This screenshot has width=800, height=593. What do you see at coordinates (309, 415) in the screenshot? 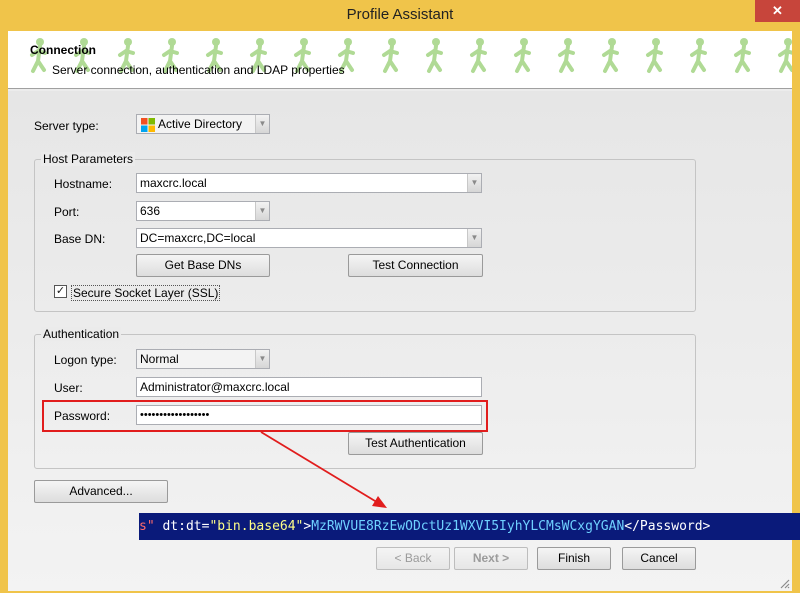
I see `password-input: ••••••••••••••••••` at bounding box center [309, 415].